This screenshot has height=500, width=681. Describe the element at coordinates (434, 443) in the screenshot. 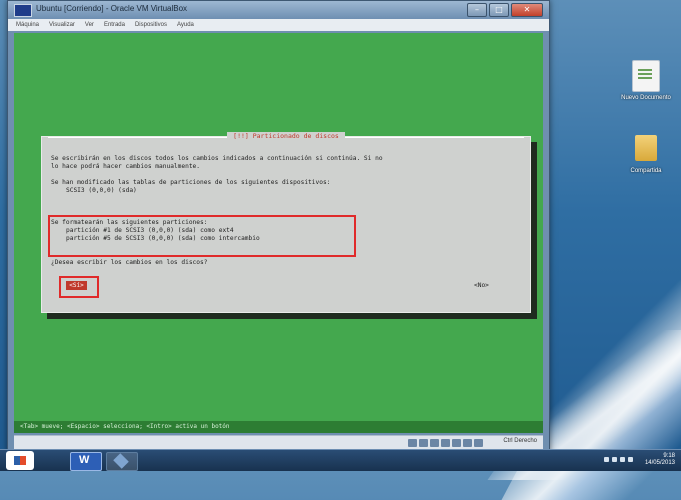

I see `usb-icon` at that location.